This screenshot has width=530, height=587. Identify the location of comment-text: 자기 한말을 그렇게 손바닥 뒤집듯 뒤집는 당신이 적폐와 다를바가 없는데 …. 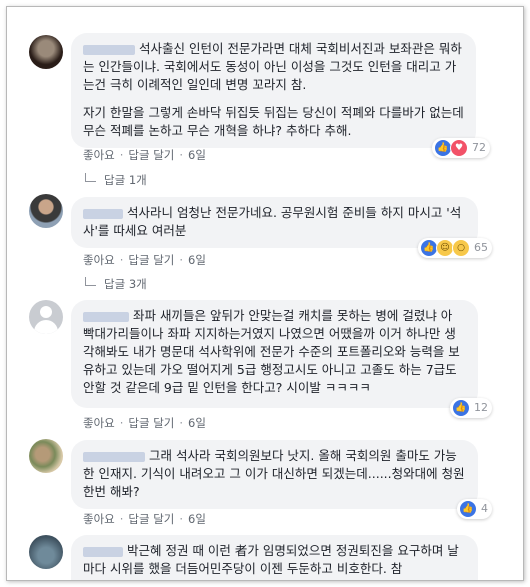
(273, 121).